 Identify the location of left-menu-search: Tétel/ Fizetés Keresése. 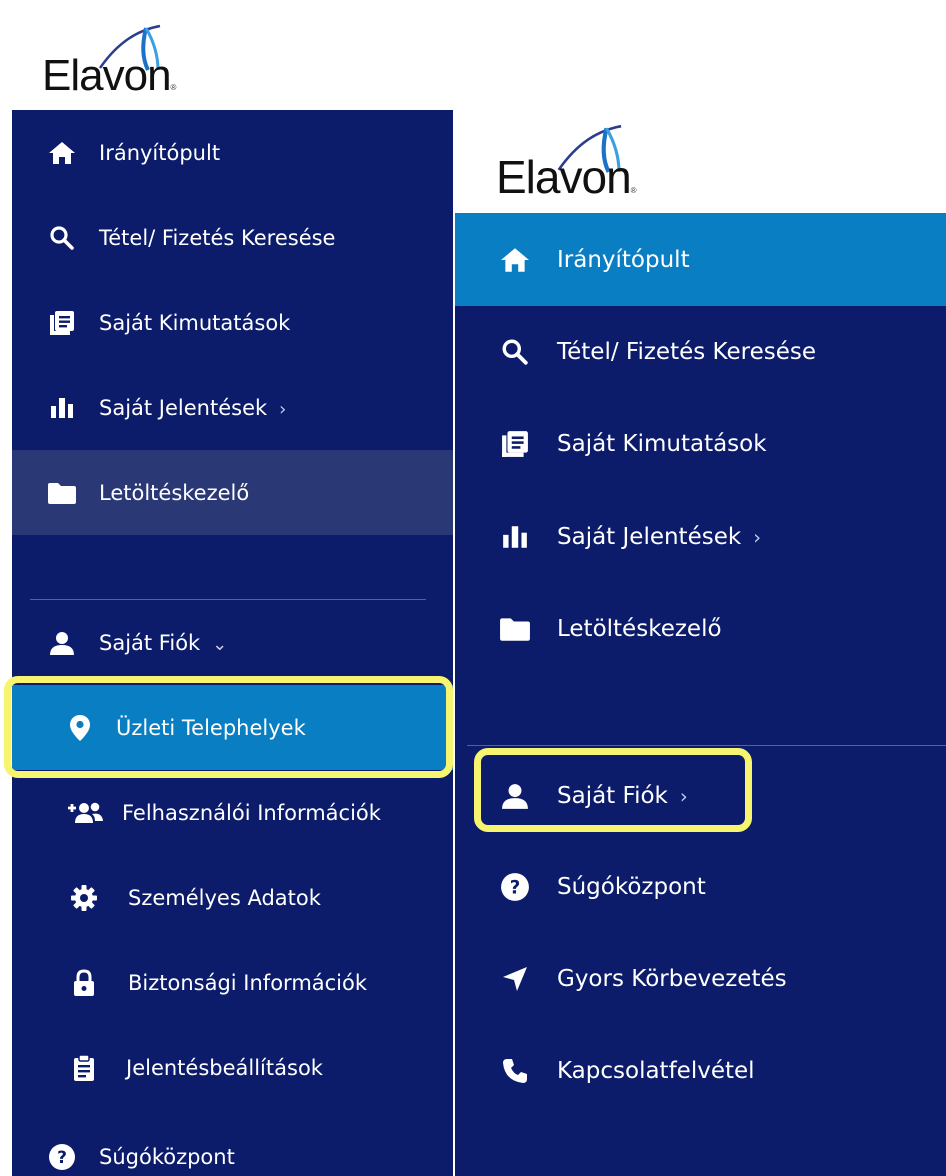
(232, 237).